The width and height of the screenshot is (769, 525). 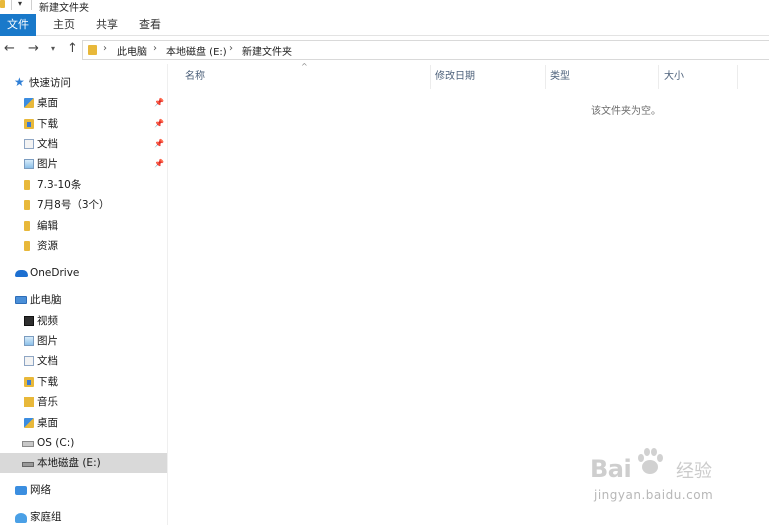 I want to click on address-row: ← → ▾ ↑ › 此电脑 › 本地磁盘 (E:) › 新建文件夹, so click(x=384, y=50).